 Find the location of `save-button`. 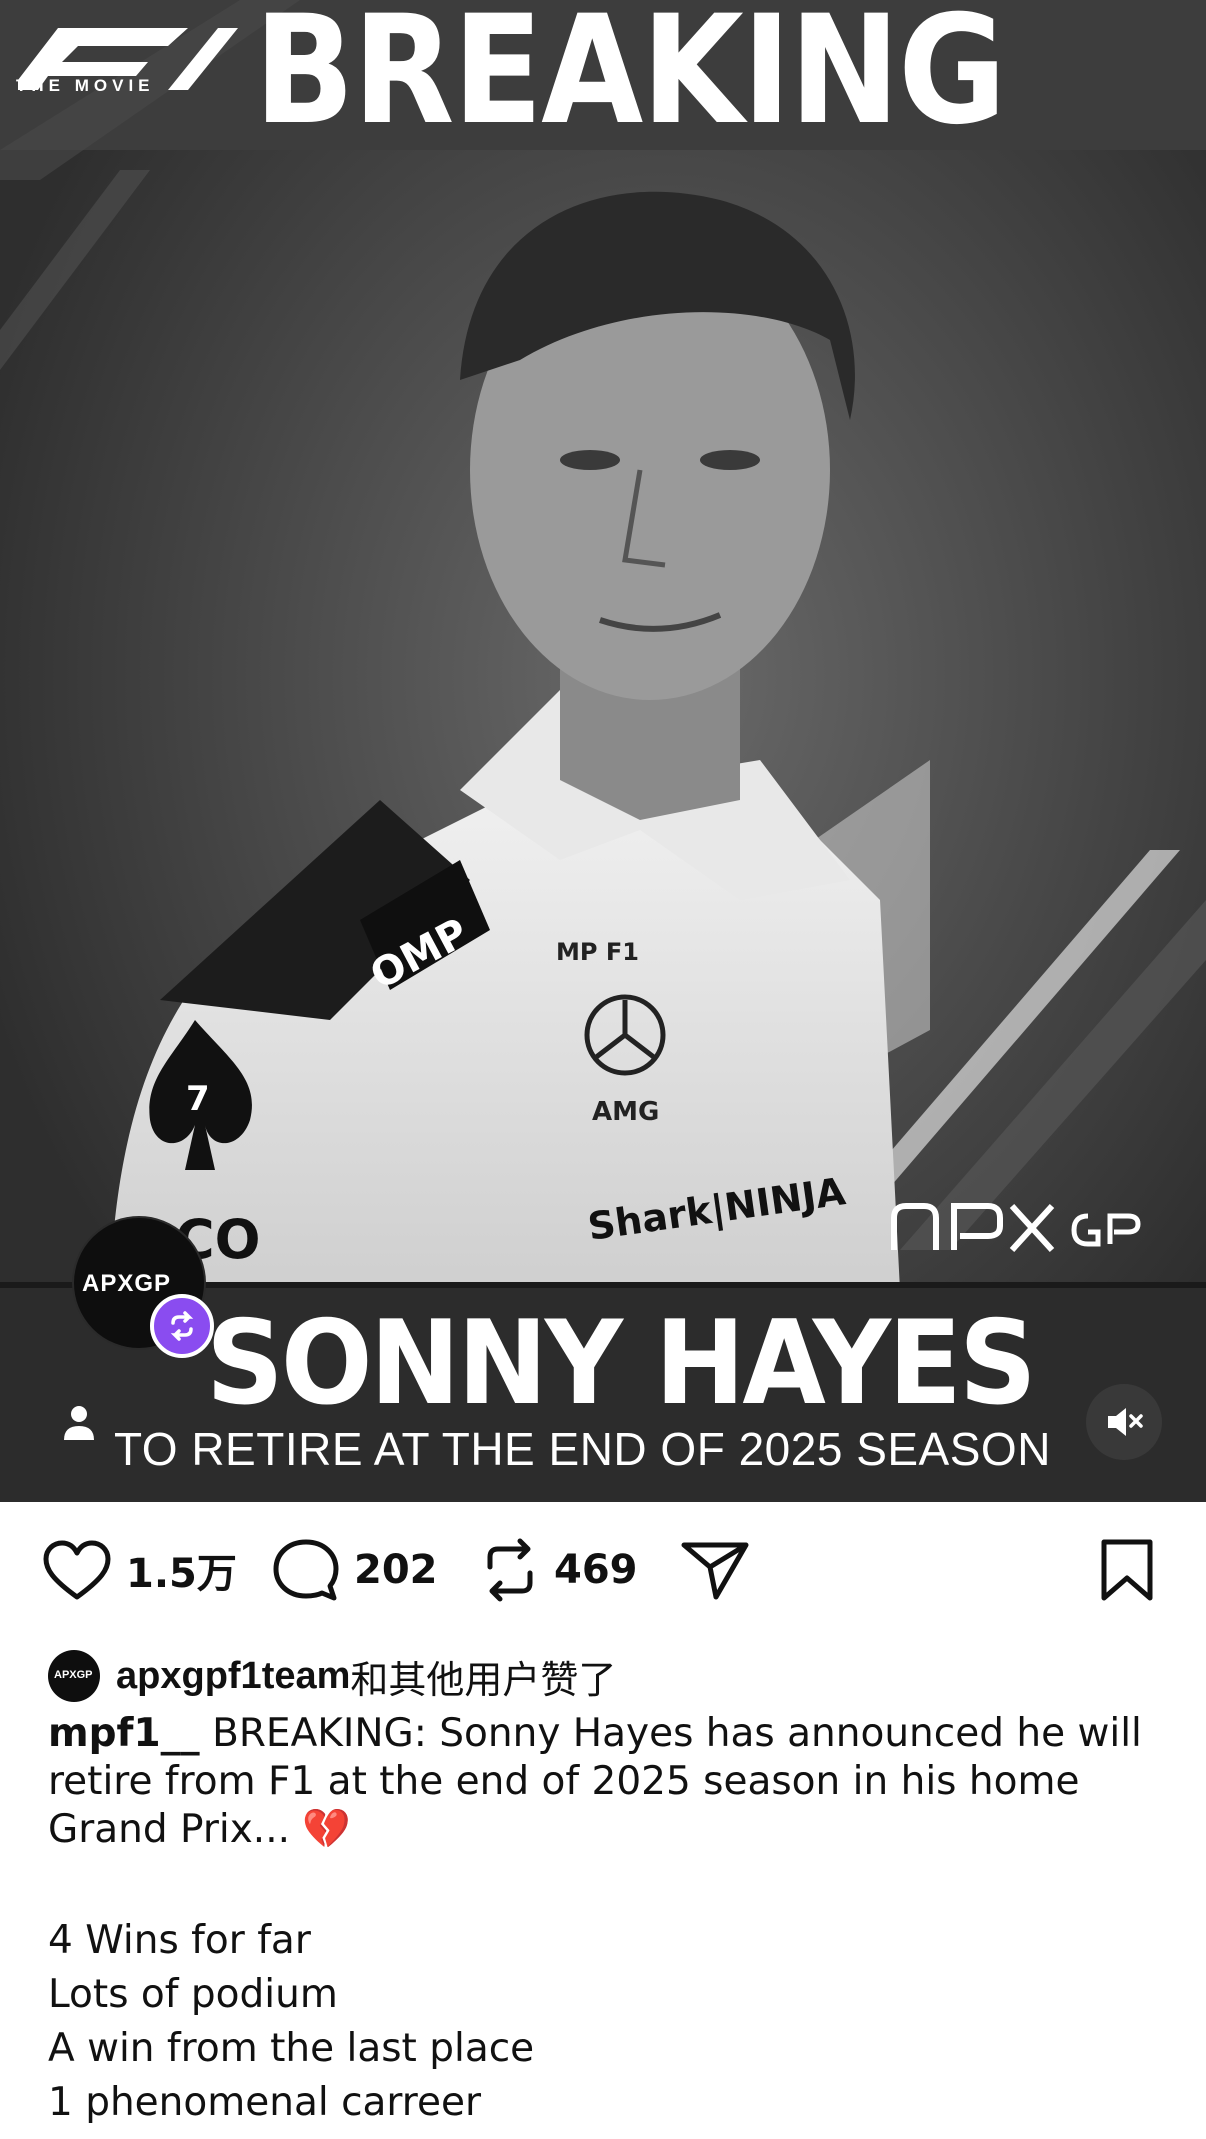

save-button is located at coordinates (1127, 1570).